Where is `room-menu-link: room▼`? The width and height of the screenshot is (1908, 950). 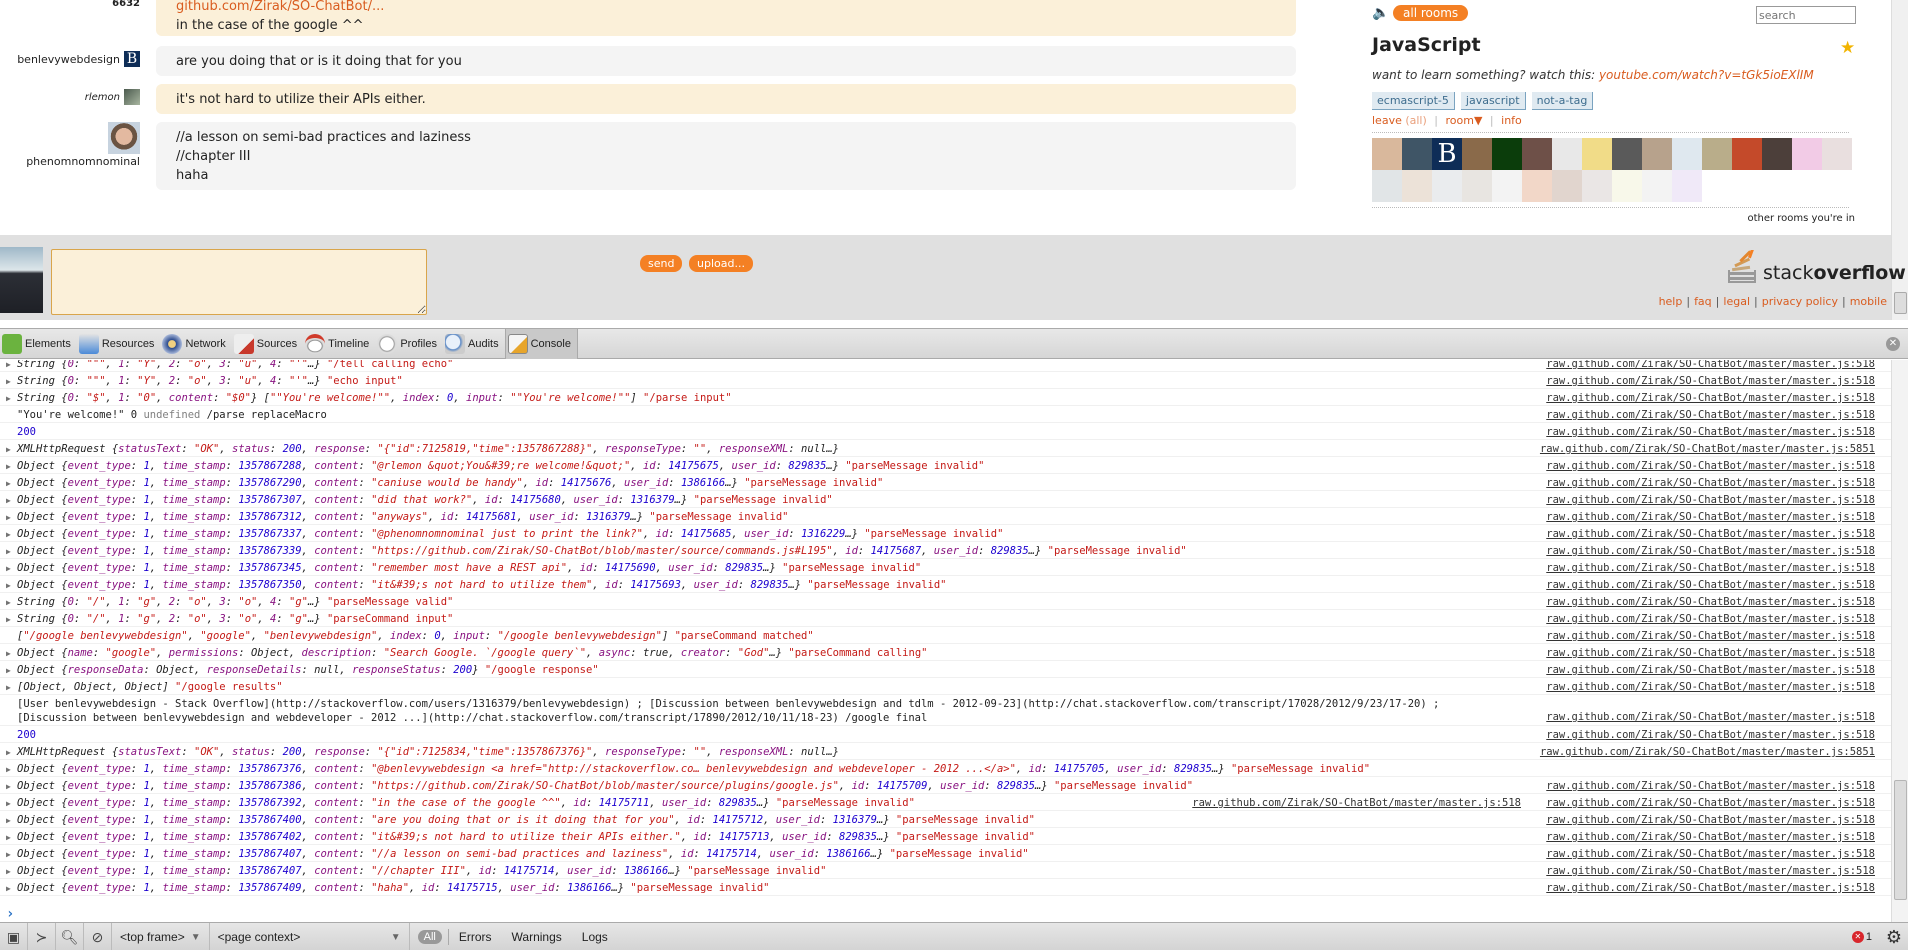 room-menu-link: room▼ is located at coordinates (1464, 120).